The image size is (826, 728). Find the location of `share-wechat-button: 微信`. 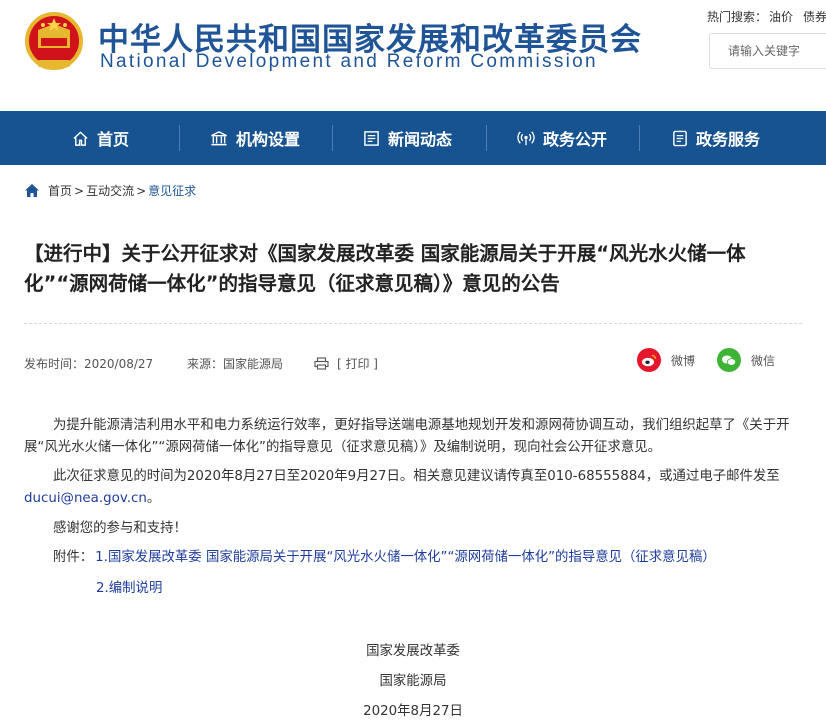

share-wechat-button: 微信 is located at coordinates (746, 360).